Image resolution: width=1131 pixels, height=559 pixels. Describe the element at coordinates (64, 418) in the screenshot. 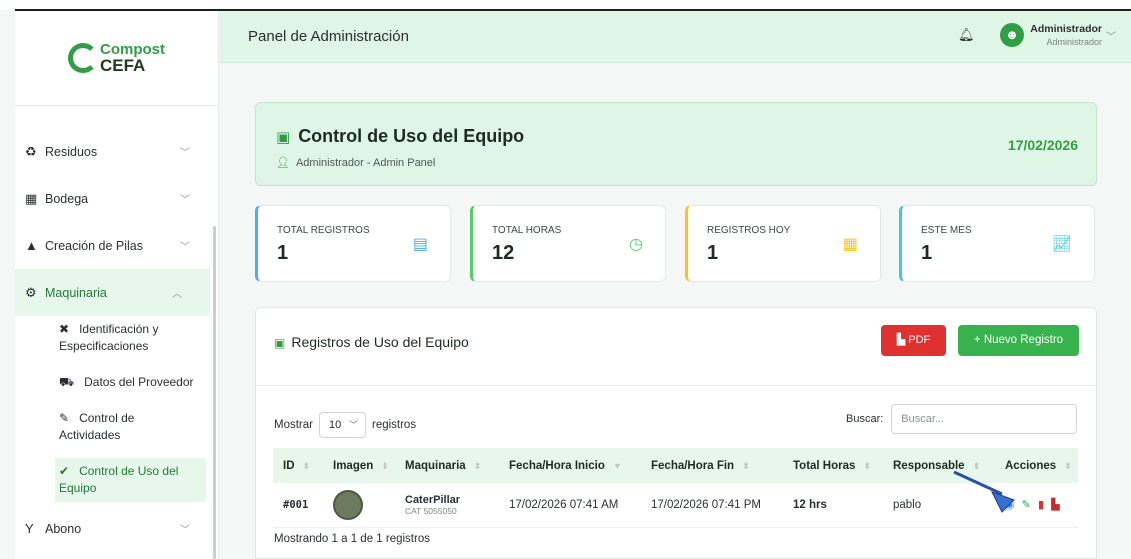

I see `wrench-icon: ✎` at that location.